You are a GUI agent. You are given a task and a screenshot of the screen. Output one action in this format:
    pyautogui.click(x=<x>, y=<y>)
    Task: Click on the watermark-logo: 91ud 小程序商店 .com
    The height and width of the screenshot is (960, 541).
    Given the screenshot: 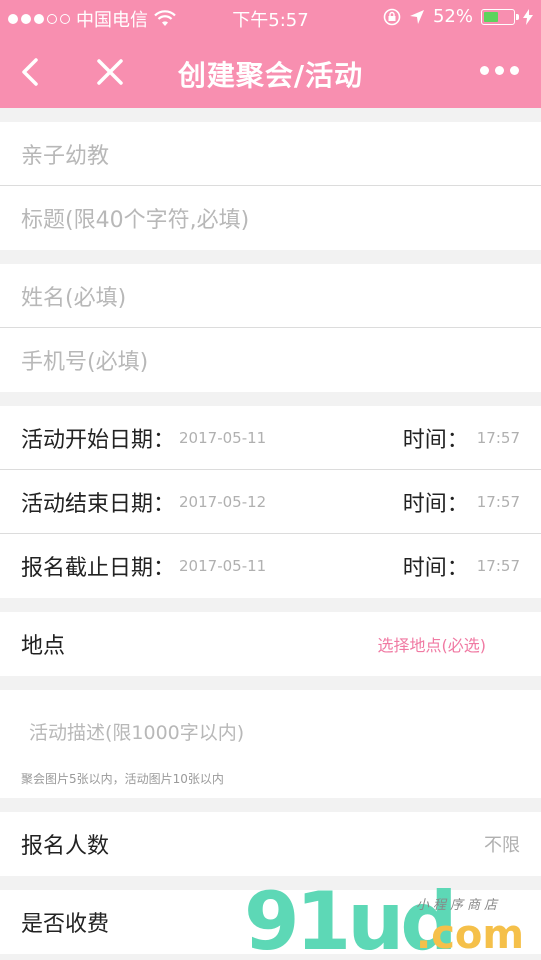 What is the action you would take?
    pyautogui.click(x=392, y=921)
    